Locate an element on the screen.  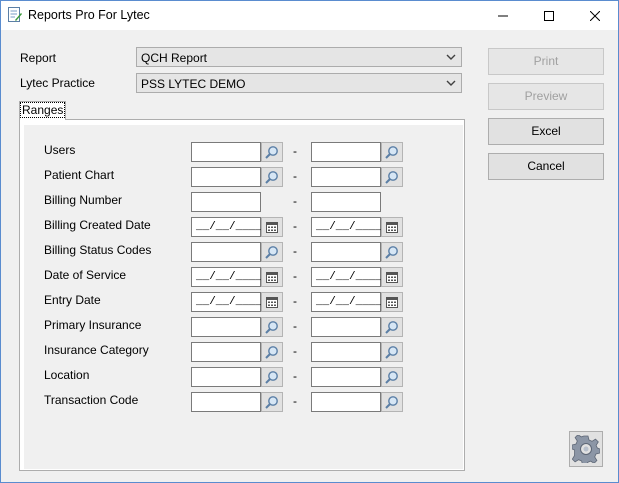
range-label-billing-number: Billing Number is located at coordinates (83, 200).